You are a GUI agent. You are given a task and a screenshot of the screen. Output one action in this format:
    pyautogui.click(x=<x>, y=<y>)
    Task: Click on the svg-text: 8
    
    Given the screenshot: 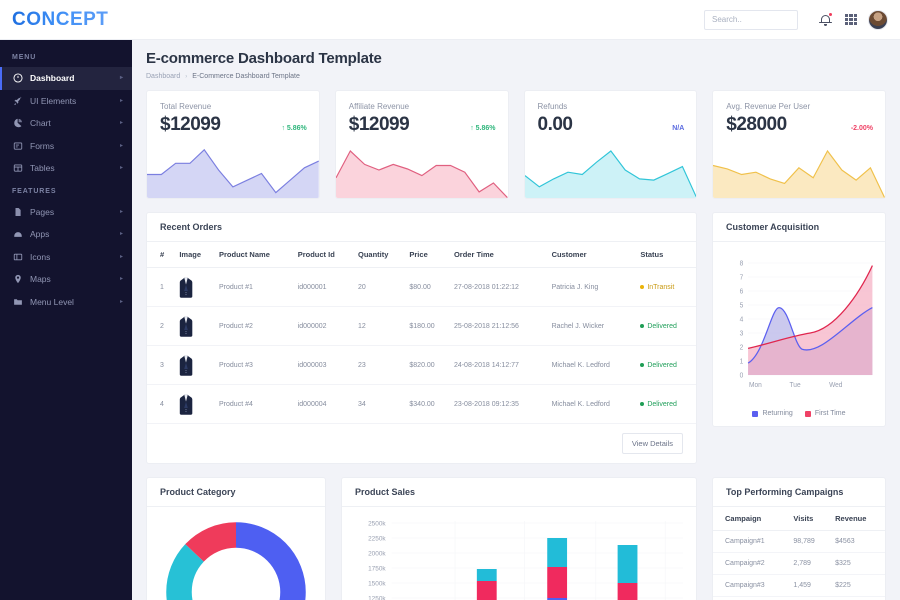 What is the action you would take?
    pyautogui.click(x=742, y=263)
    